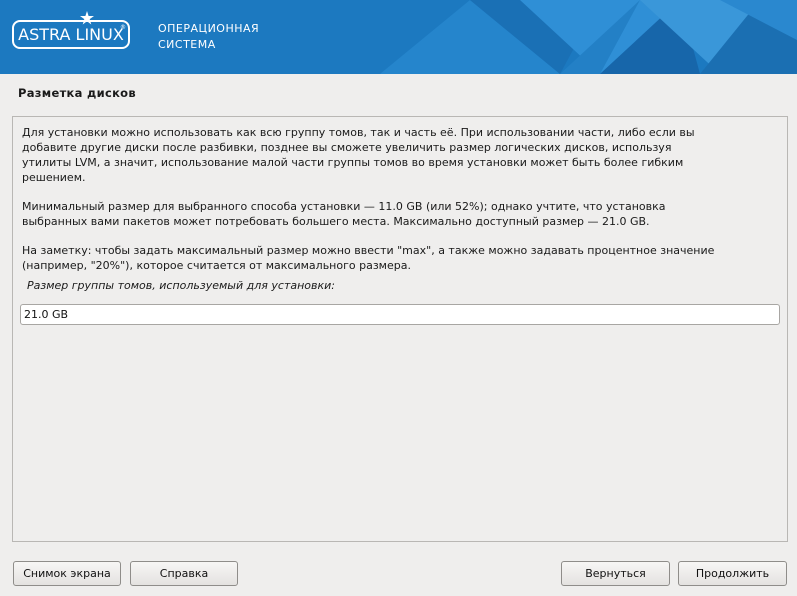  What do you see at coordinates (77, 93) in the screenshot?
I see `page-title: Разметка дисков` at bounding box center [77, 93].